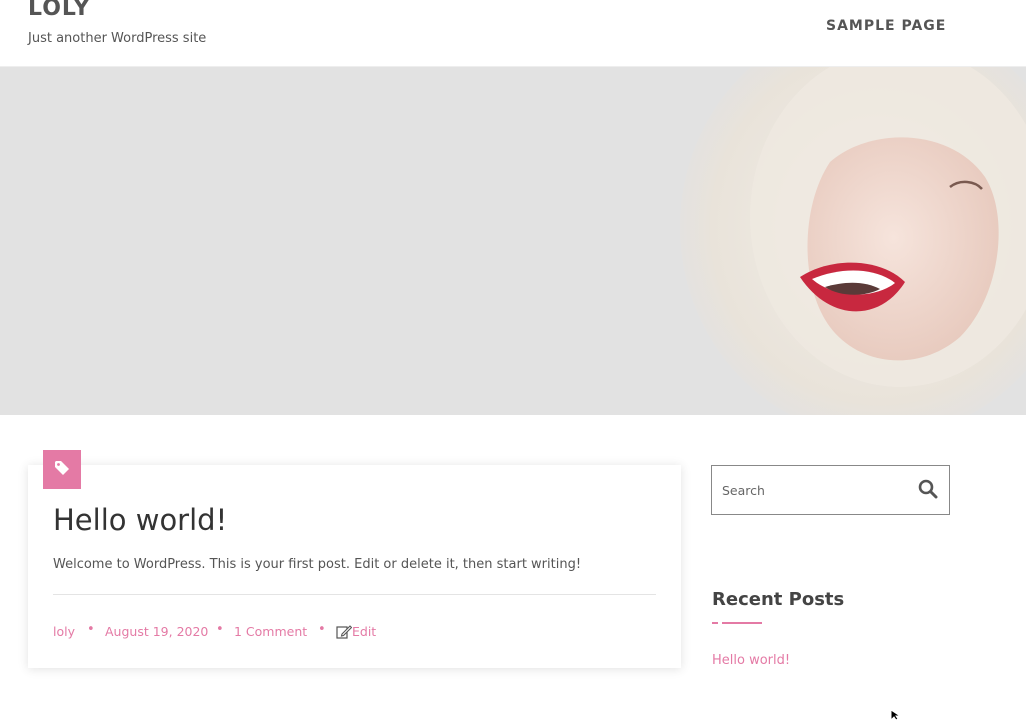 This screenshot has width=1026, height=725. I want to click on post-divider, so click(354, 594).